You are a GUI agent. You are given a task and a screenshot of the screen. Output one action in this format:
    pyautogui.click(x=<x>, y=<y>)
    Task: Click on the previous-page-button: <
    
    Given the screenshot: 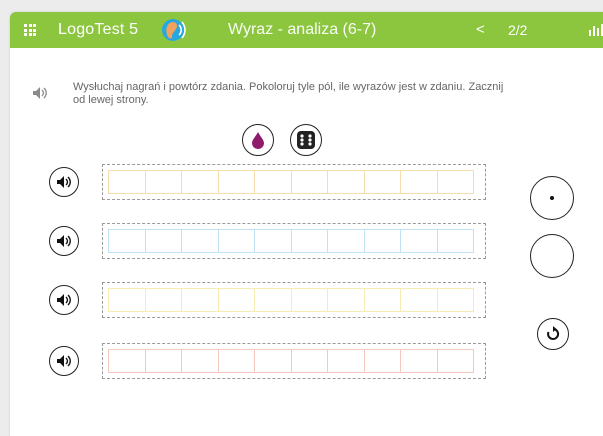 What is the action you would take?
    pyautogui.click(x=480, y=29)
    